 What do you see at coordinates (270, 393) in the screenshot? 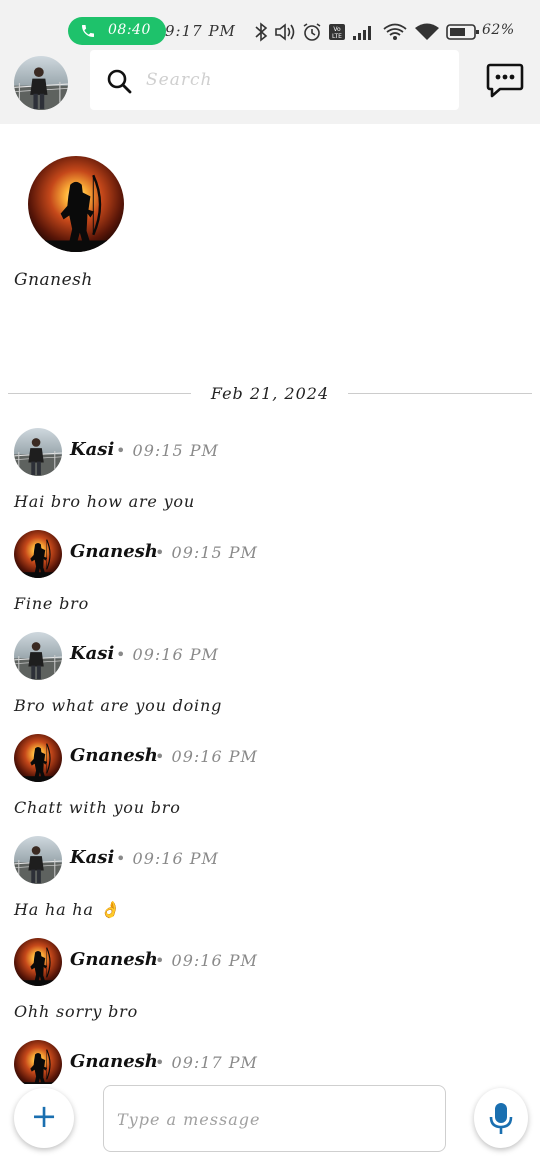
I see `date-label: Feb 21, 2024` at bounding box center [270, 393].